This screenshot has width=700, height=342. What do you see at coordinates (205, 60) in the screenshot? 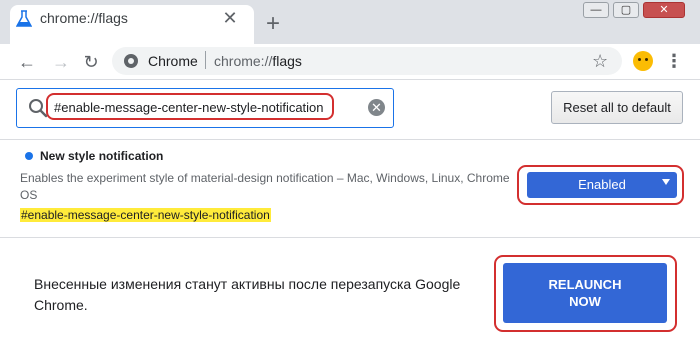
I see `address-divider` at bounding box center [205, 60].